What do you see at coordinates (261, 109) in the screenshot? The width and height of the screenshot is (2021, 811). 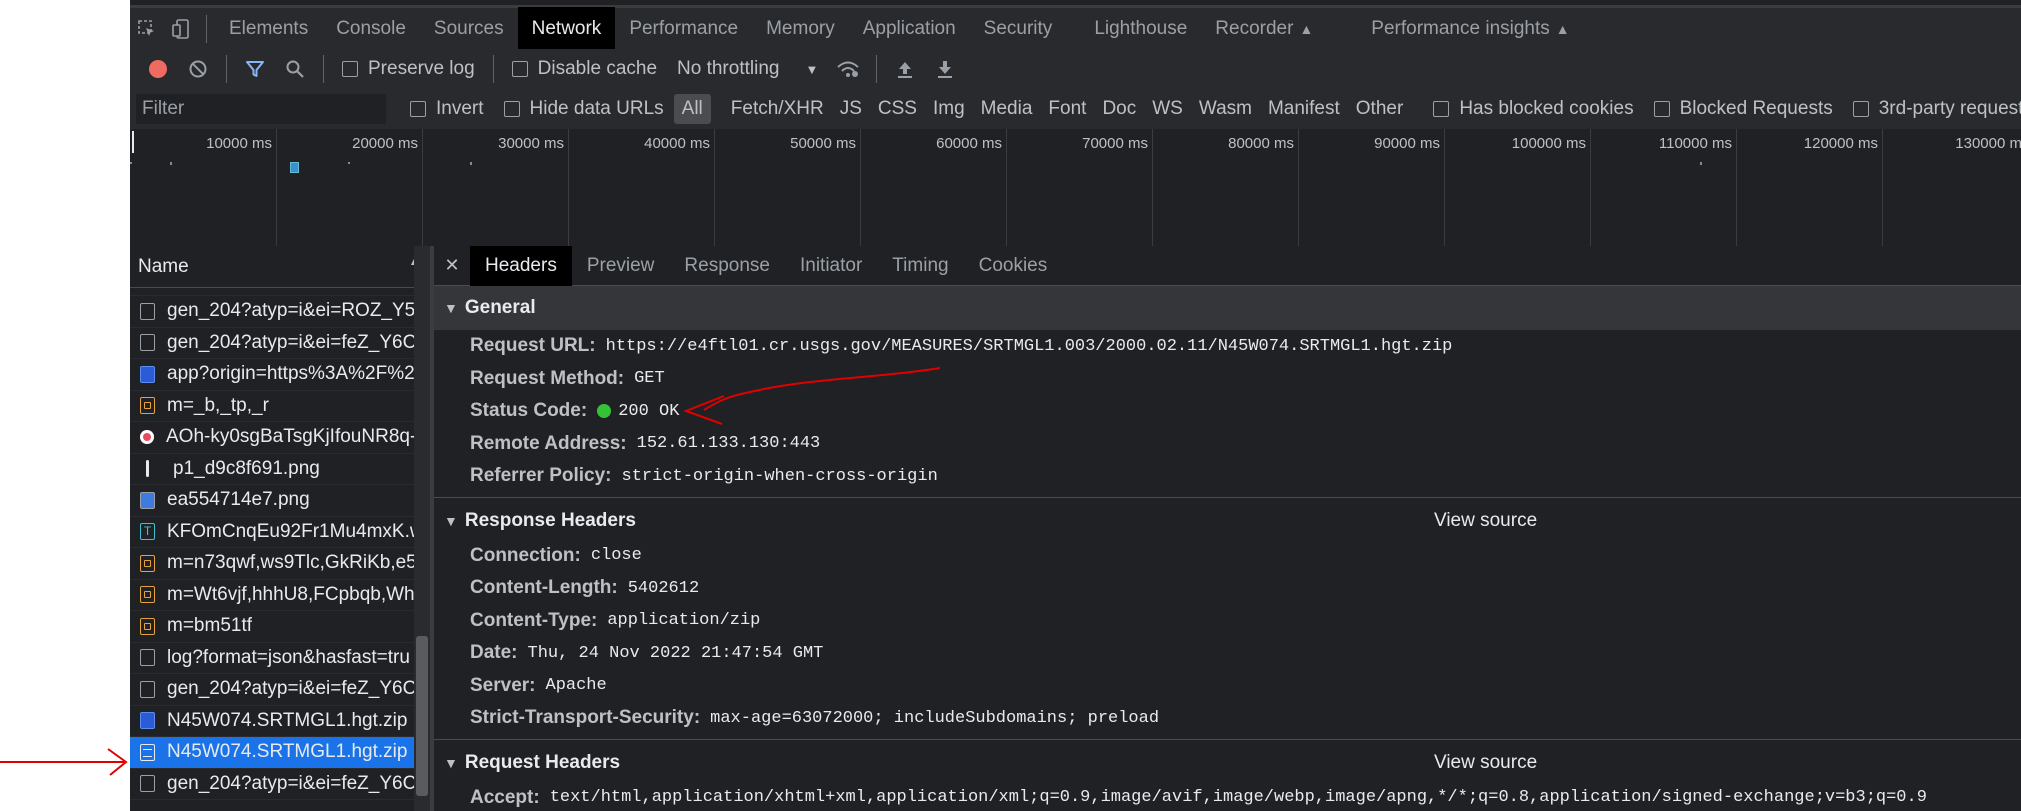 I see `filter-input` at bounding box center [261, 109].